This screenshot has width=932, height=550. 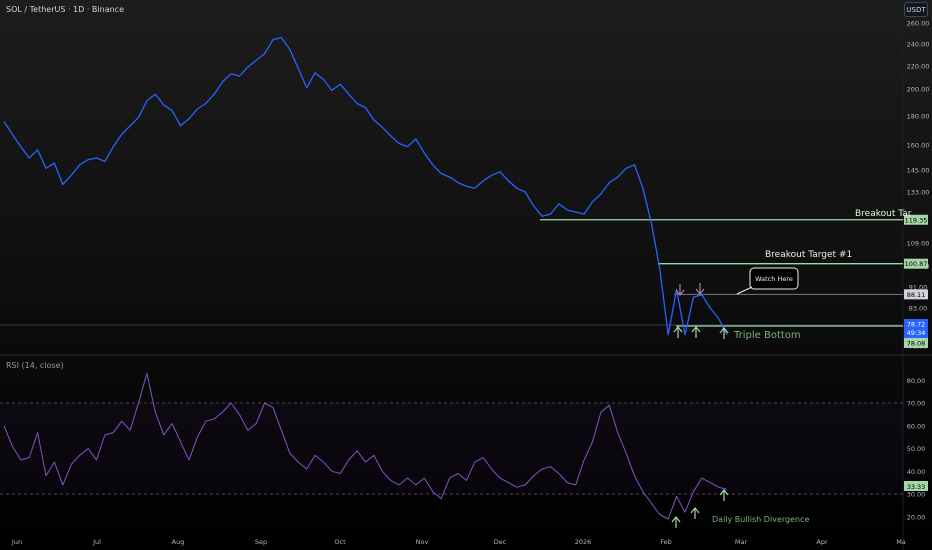 I want to click on time-axis-label: Jun, so click(x=16, y=542).